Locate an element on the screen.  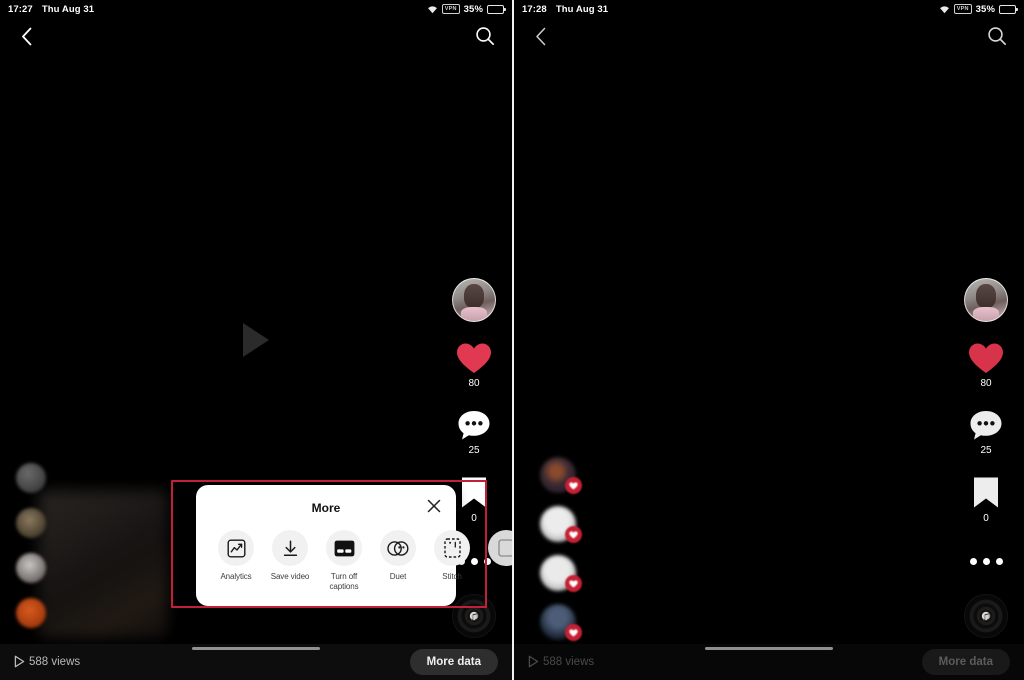
captions-icon is located at coordinates (344, 548).